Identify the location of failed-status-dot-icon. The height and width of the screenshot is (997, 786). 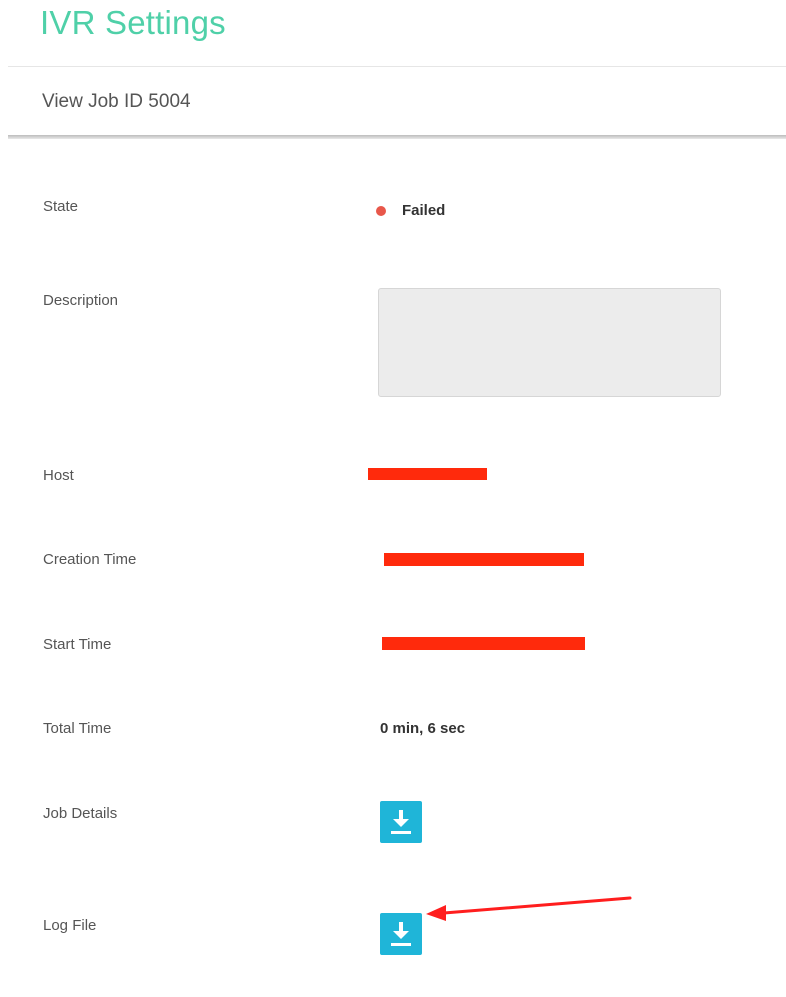
(381, 211).